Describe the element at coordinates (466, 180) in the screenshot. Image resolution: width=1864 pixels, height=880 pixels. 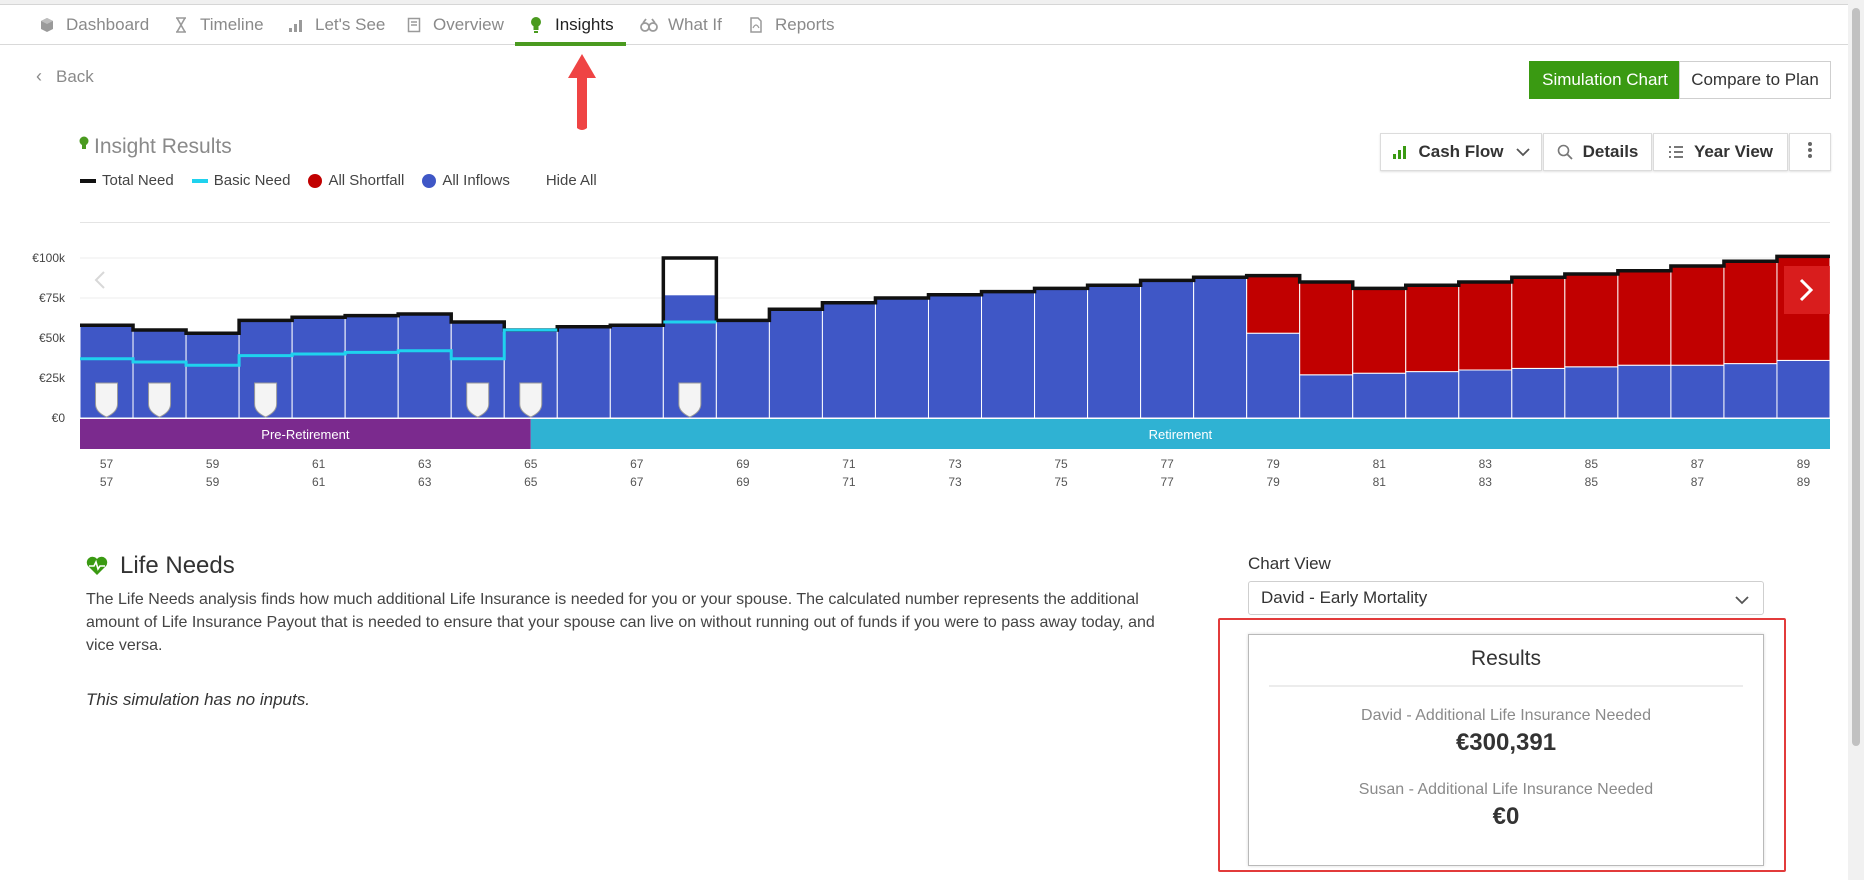
I see `legend-all-inflows: All Inflows` at that location.